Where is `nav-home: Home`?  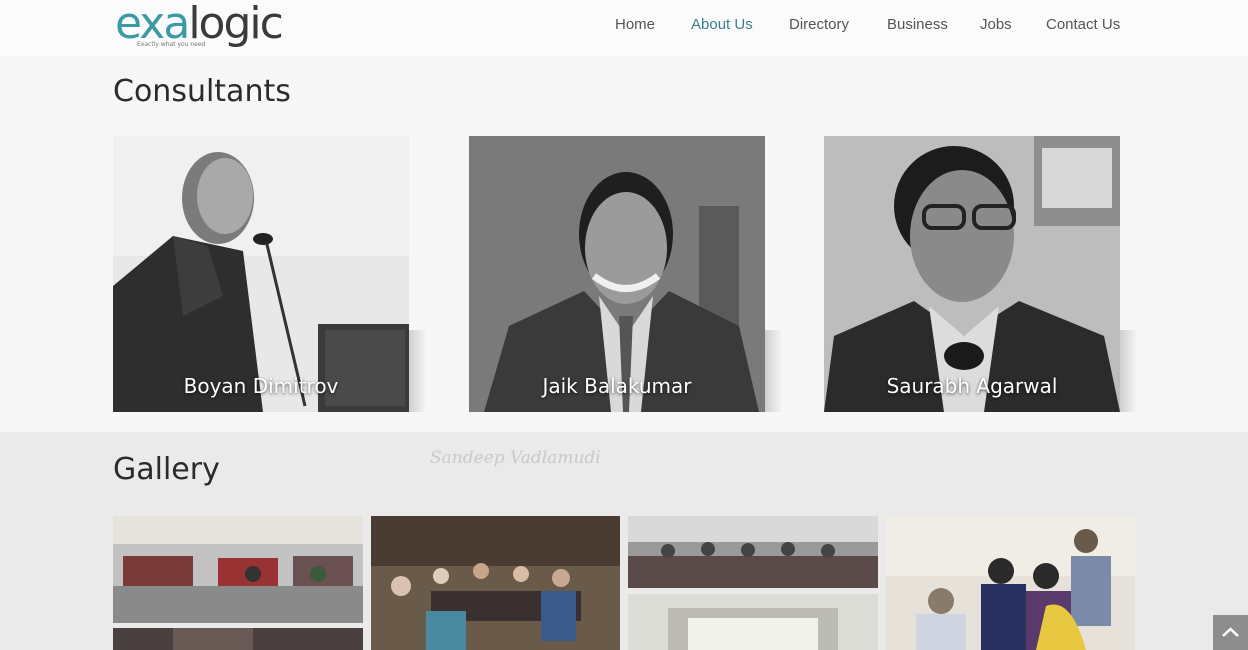 nav-home: Home is located at coordinates (635, 27).